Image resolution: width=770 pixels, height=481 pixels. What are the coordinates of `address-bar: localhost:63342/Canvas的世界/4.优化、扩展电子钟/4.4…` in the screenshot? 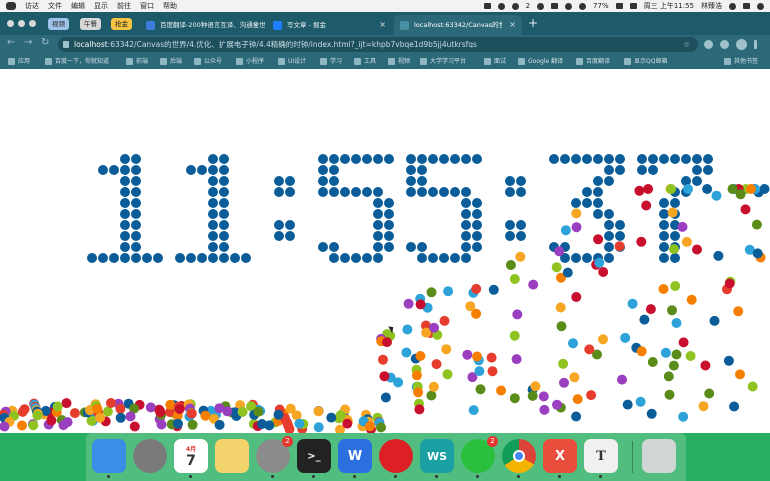 It's located at (378, 44).